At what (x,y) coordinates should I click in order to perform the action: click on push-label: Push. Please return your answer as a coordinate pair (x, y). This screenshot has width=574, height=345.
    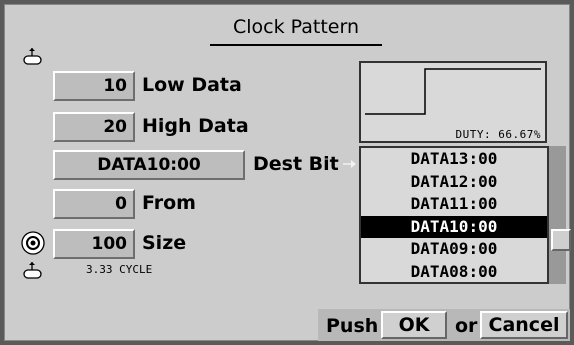
    Looking at the image, I should click on (352, 326).